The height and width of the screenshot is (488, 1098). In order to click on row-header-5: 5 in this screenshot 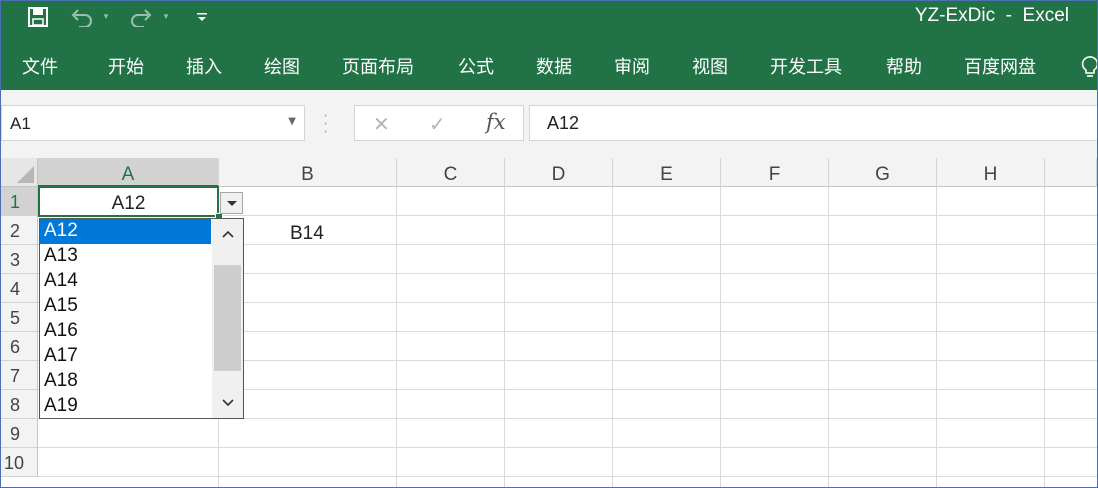, I will do `click(19, 317)`.